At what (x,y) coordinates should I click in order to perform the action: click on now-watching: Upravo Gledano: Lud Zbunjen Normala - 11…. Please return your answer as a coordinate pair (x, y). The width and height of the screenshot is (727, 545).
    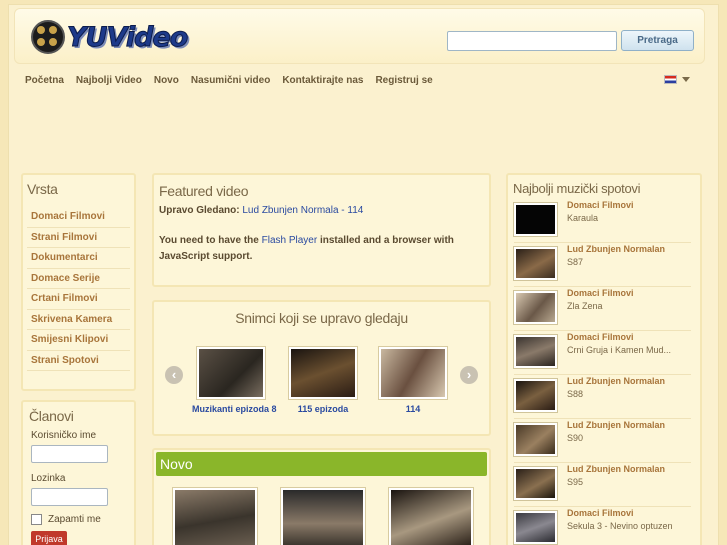
    Looking at the image, I should click on (321, 210).